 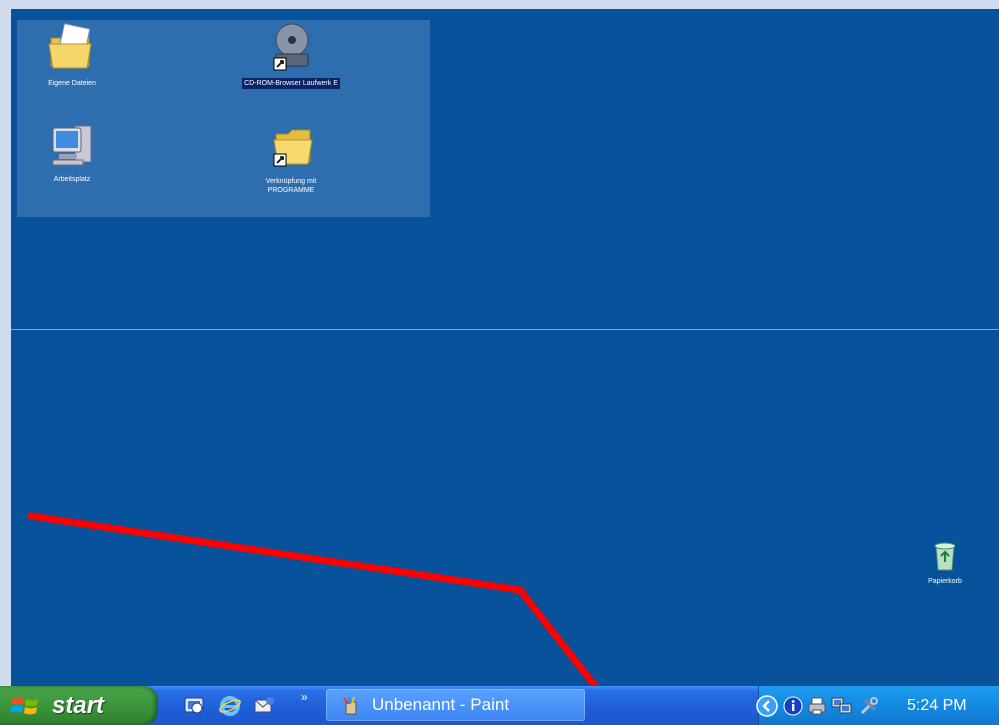 I want to click on taskbar: start » Unbenannt - Paint 5:24 PM, so click(x=499, y=705).